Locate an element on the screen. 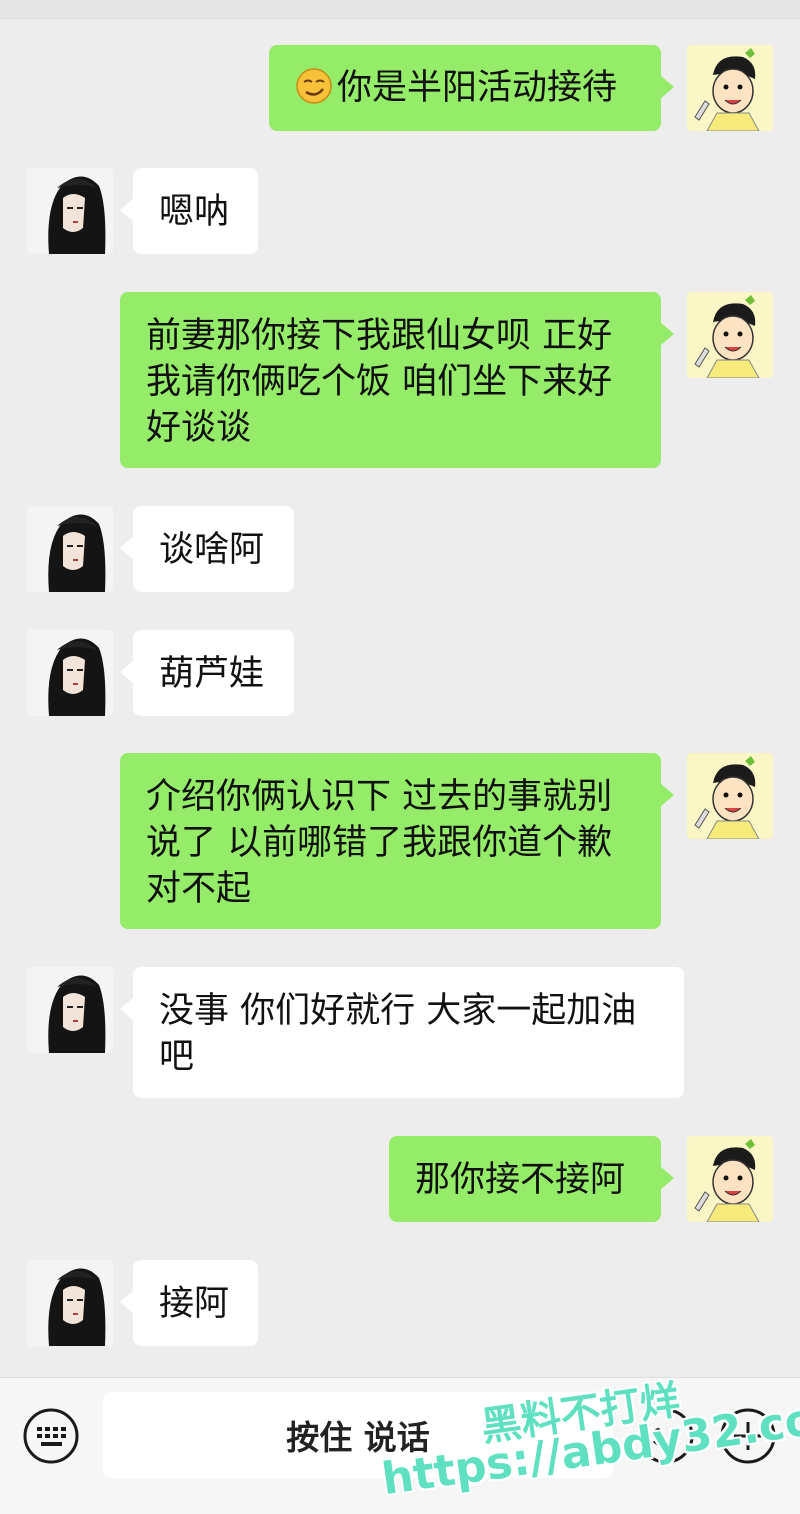  hold-to-talk-label: 按住 说话 is located at coordinates (358, 1437).